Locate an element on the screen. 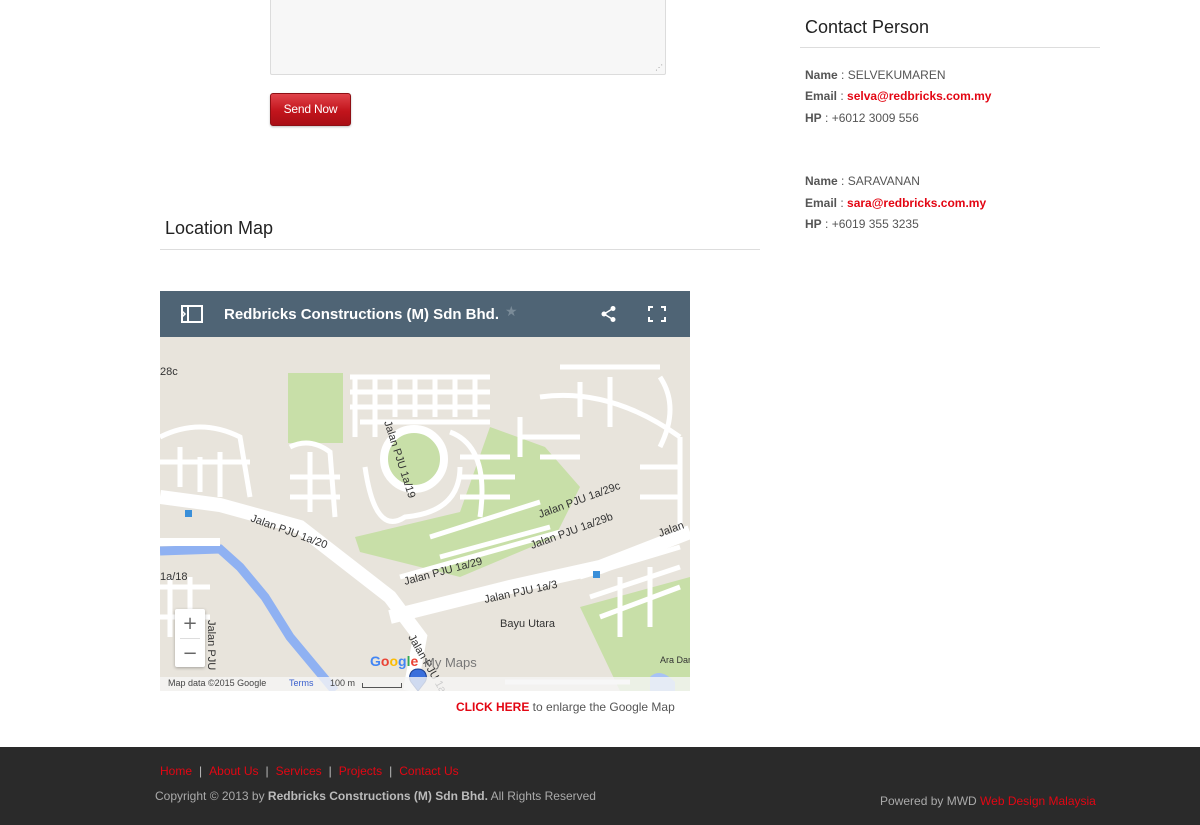 Image resolution: width=1200 pixels, height=825 pixels. map-scale-label: 100 m is located at coordinates (343, 683).